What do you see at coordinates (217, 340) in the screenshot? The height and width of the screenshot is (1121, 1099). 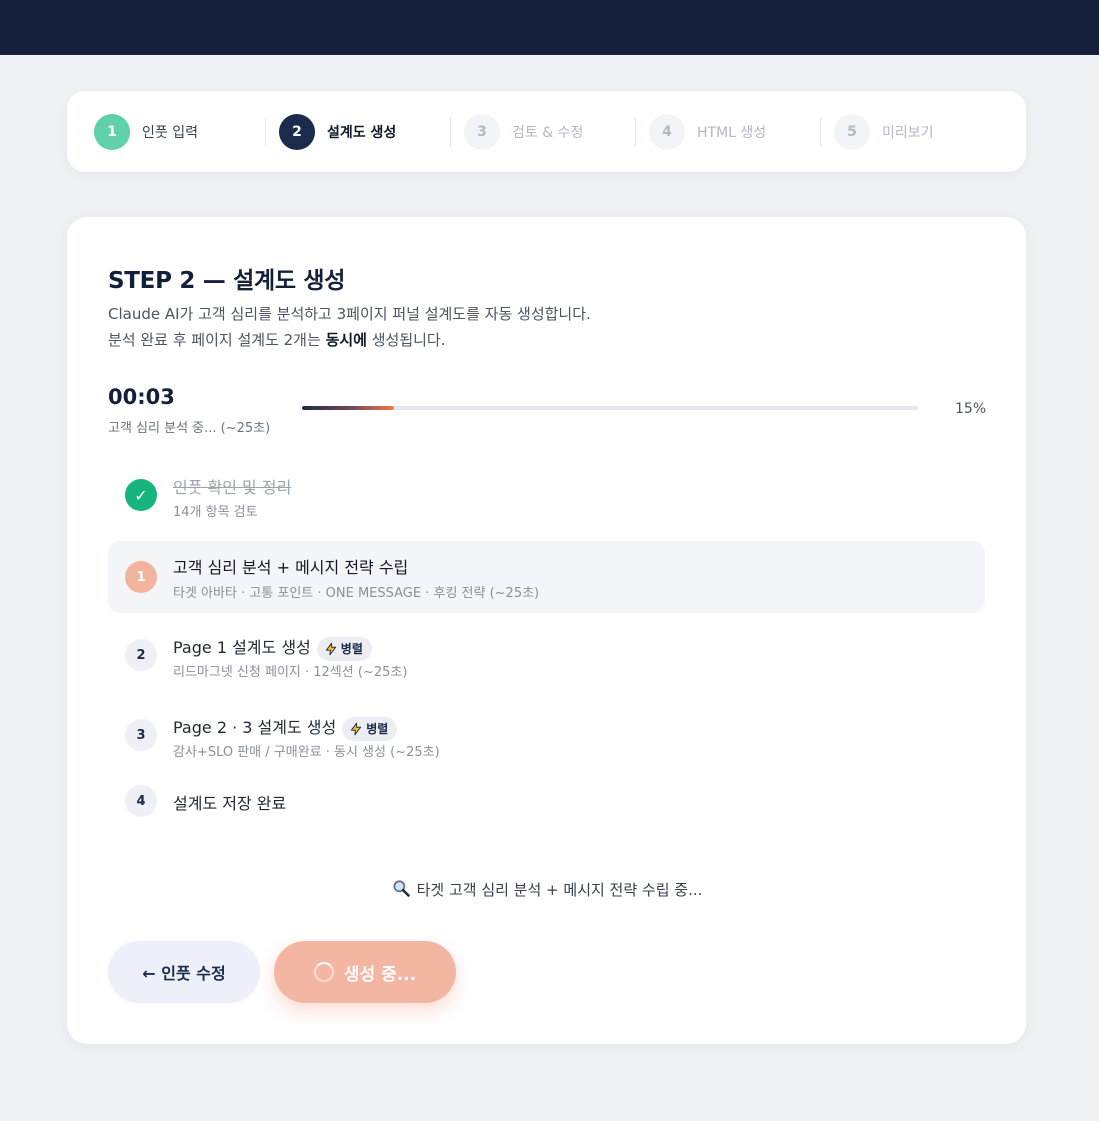 I see `description-text: 분석 완료 후 페이지 설계도 2개는` at bounding box center [217, 340].